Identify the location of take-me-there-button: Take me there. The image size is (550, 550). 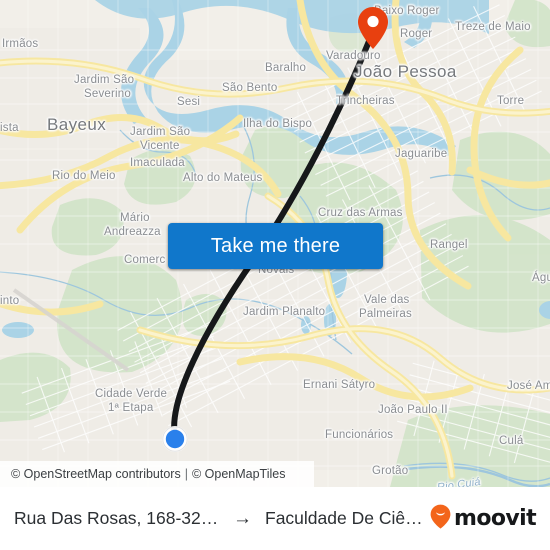
(275, 246).